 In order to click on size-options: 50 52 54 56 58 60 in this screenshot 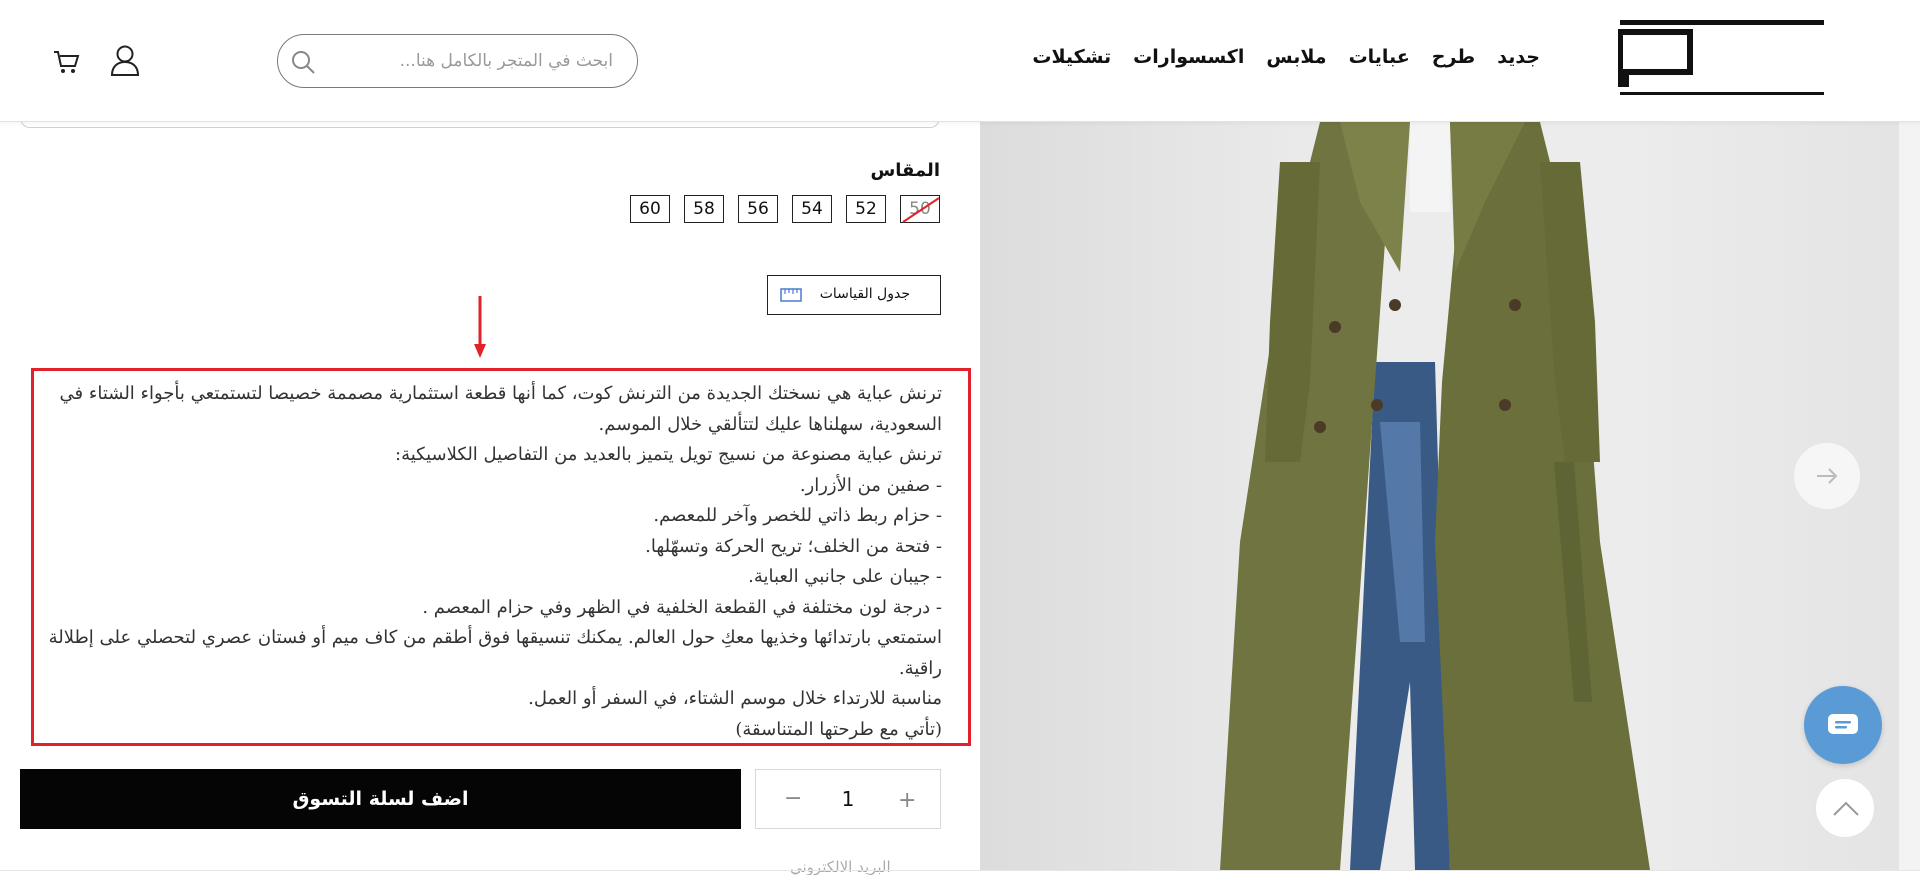, I will do `click(785, 209)`.